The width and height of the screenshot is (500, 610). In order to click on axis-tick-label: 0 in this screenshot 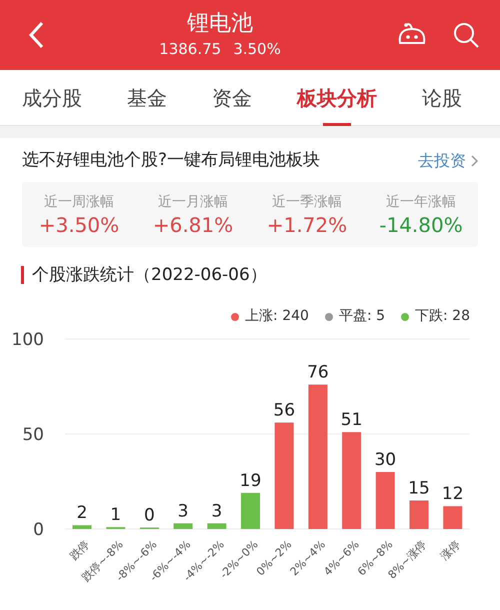, I will do `click(38, 530)`.